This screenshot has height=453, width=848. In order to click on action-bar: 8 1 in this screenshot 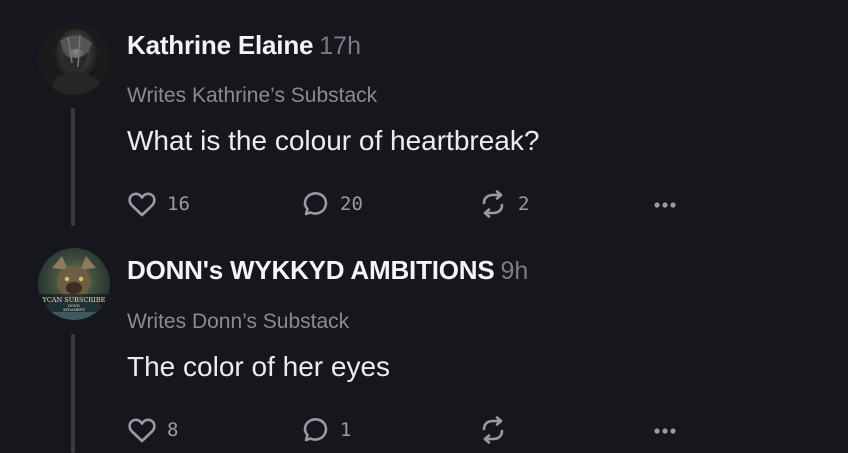, I will do `click(424, 430)`.